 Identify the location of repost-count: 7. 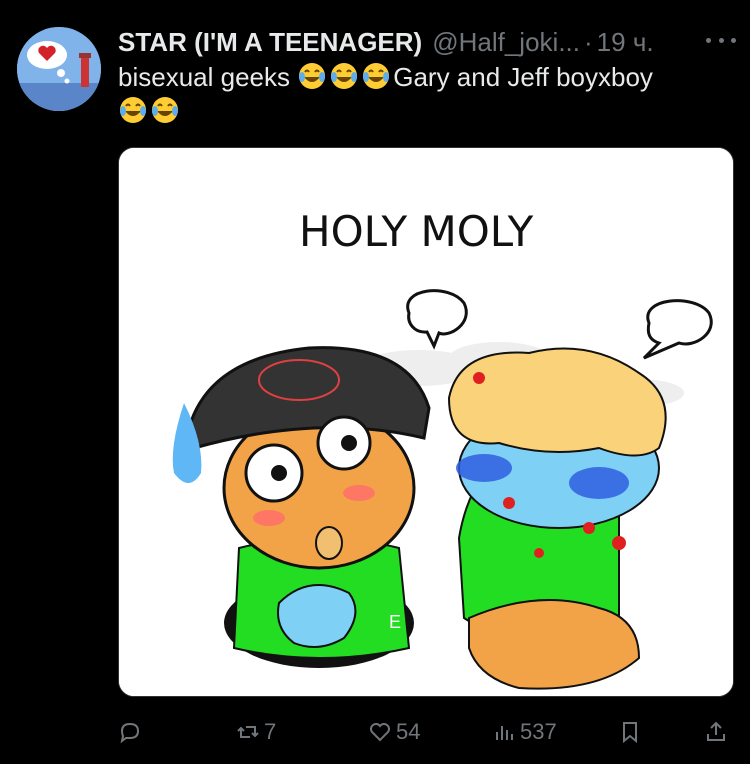
(270, 731).